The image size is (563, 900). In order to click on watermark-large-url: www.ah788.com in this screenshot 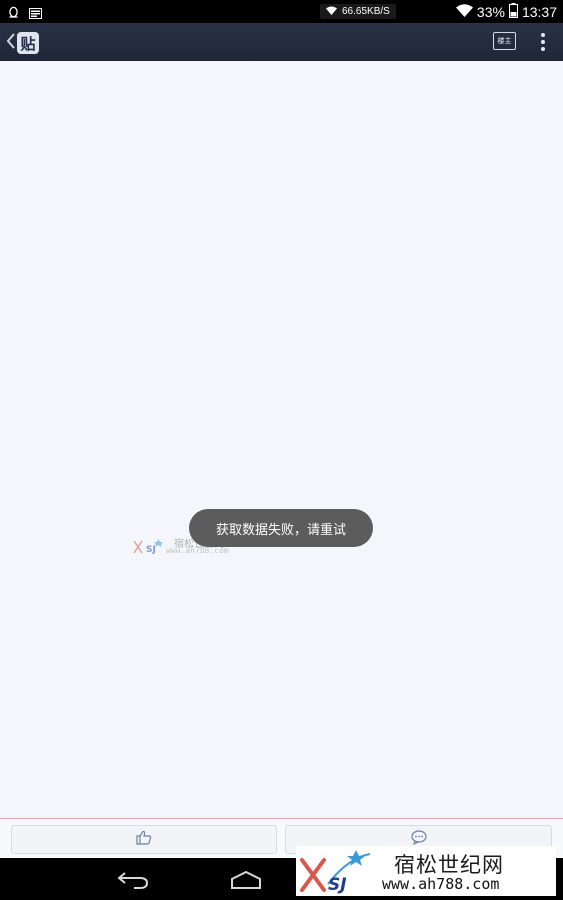, I will do `click(441, 884)`.